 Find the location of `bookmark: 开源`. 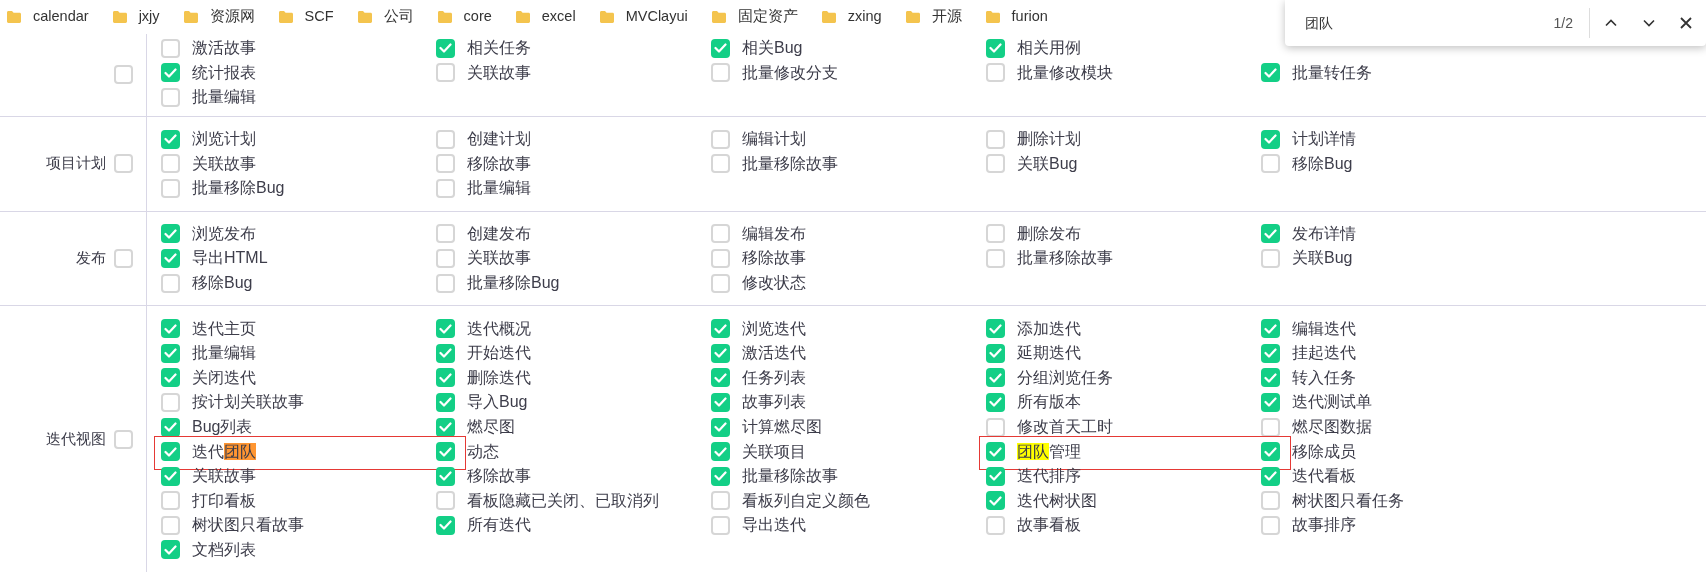

bookmark: 开源 is located at coordinates (933, 17).